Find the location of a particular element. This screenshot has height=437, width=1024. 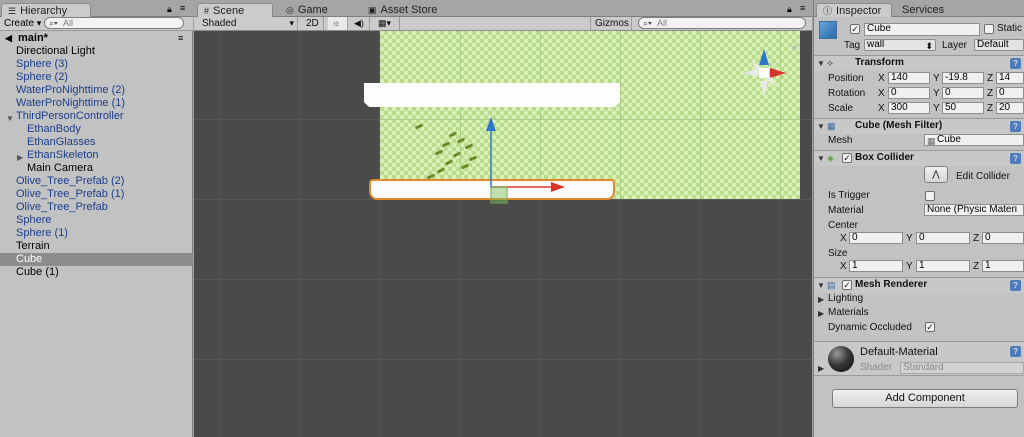

hierarchy-item: ▶ EthanSkeleton is located at coordinates (96, 155).